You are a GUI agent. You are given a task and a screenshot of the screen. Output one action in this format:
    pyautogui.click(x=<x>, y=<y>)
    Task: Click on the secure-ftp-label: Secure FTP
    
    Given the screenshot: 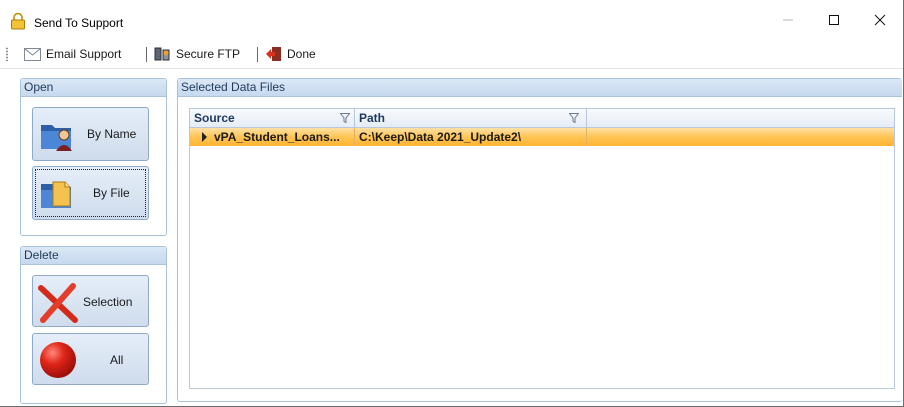 What is the action you would take?
    pyautogui.click(x=208, y=54)
    